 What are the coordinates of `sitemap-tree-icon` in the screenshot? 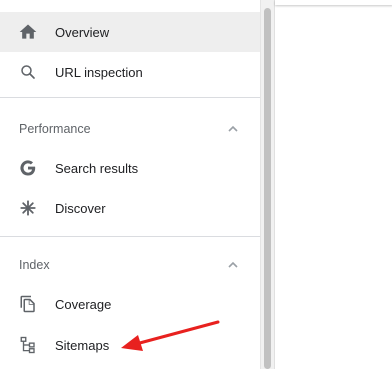 It's located at (28, 345).